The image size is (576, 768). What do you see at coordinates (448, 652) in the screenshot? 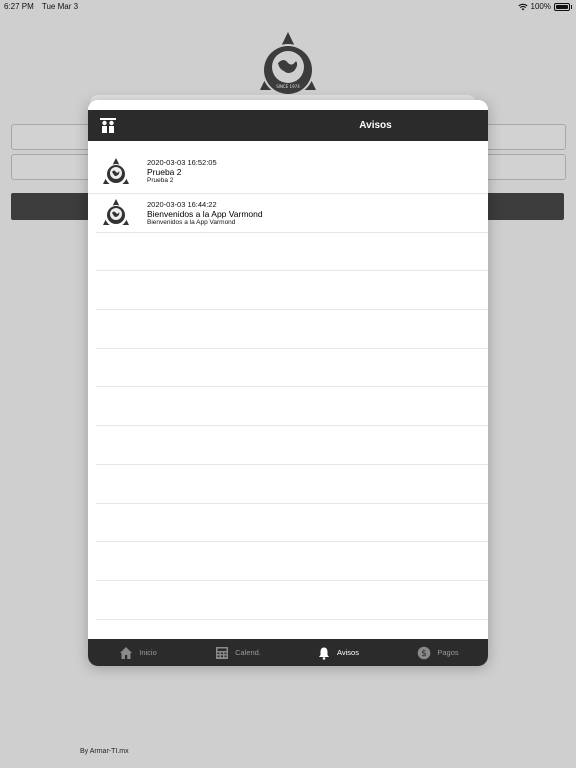
I see `tab-label: Pagos` at bounding box center [448, 652].